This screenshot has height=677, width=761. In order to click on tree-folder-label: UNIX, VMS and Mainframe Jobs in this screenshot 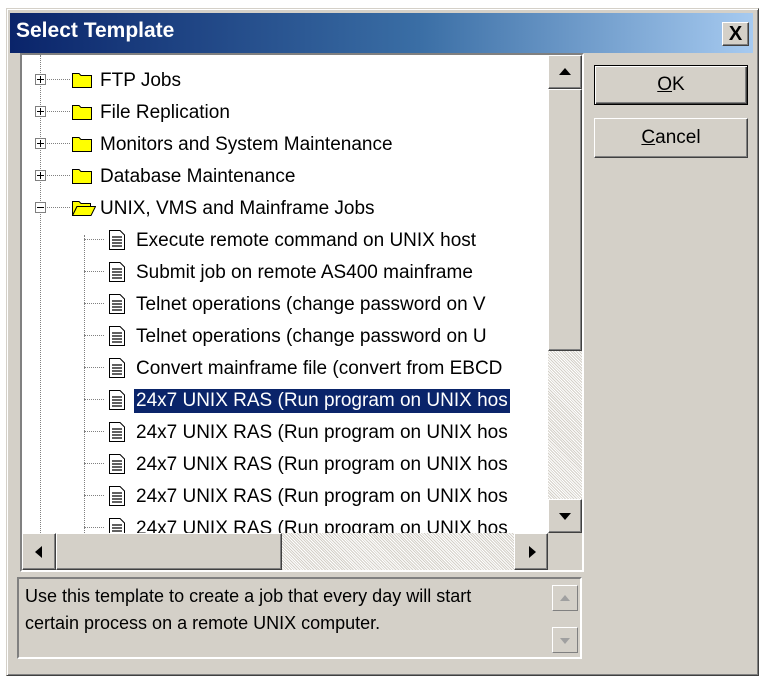, I will do `click(237, 208)`.